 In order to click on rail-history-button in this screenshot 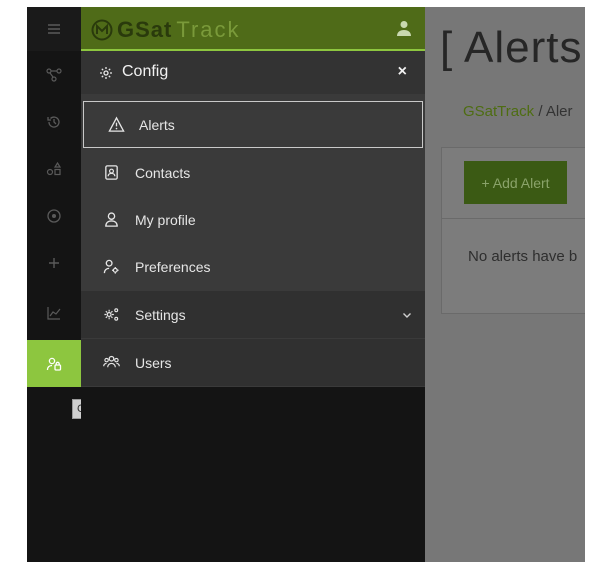, I will do `click(54, 121)`.